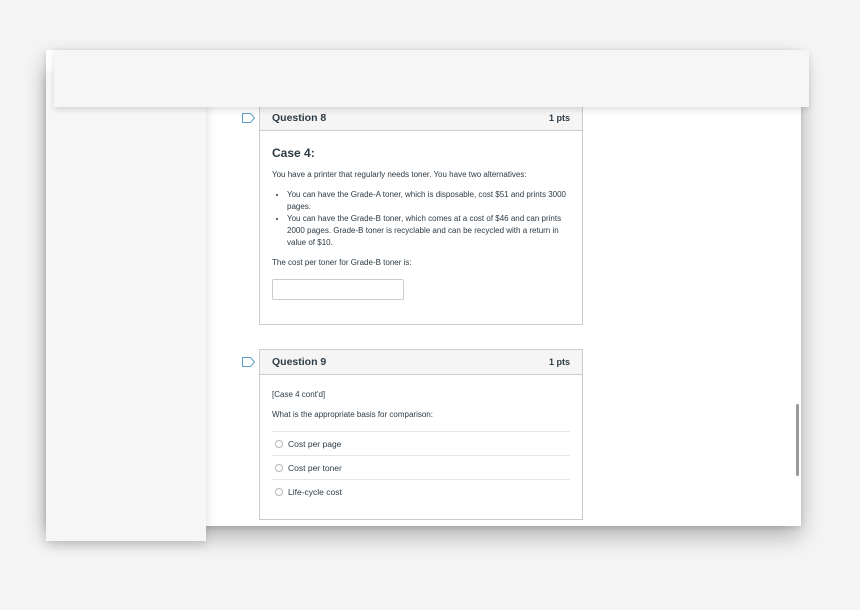 The width and height of the screenshot is (860, 610). I want to click on top-toolbar-area, so click(431, 78).